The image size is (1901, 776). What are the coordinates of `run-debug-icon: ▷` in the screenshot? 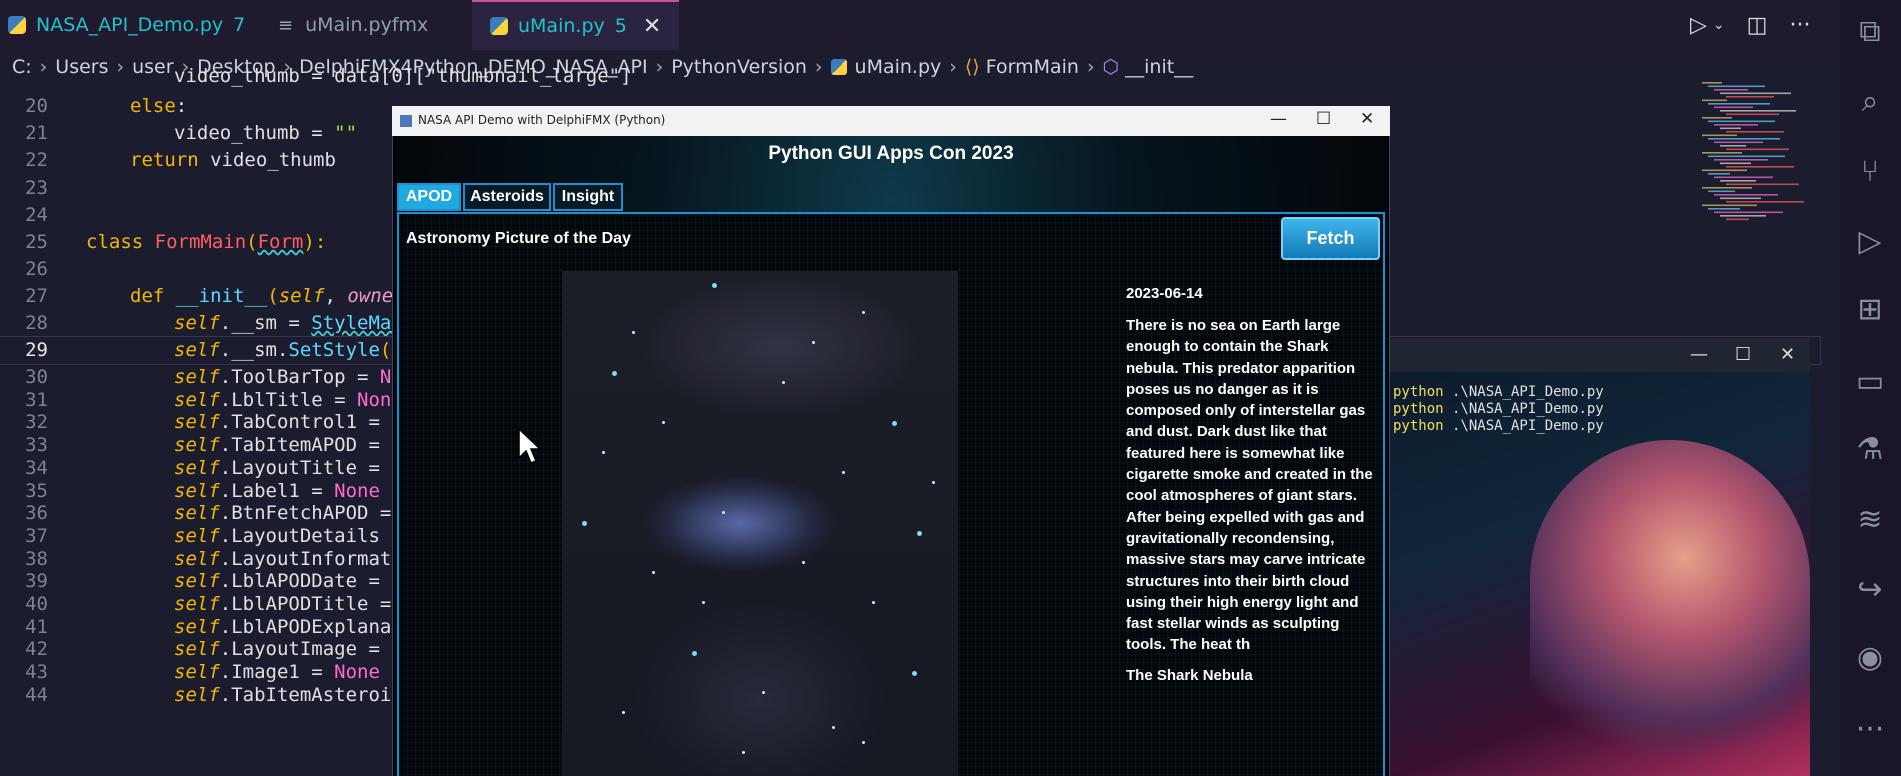 It's located at (1870, 242).